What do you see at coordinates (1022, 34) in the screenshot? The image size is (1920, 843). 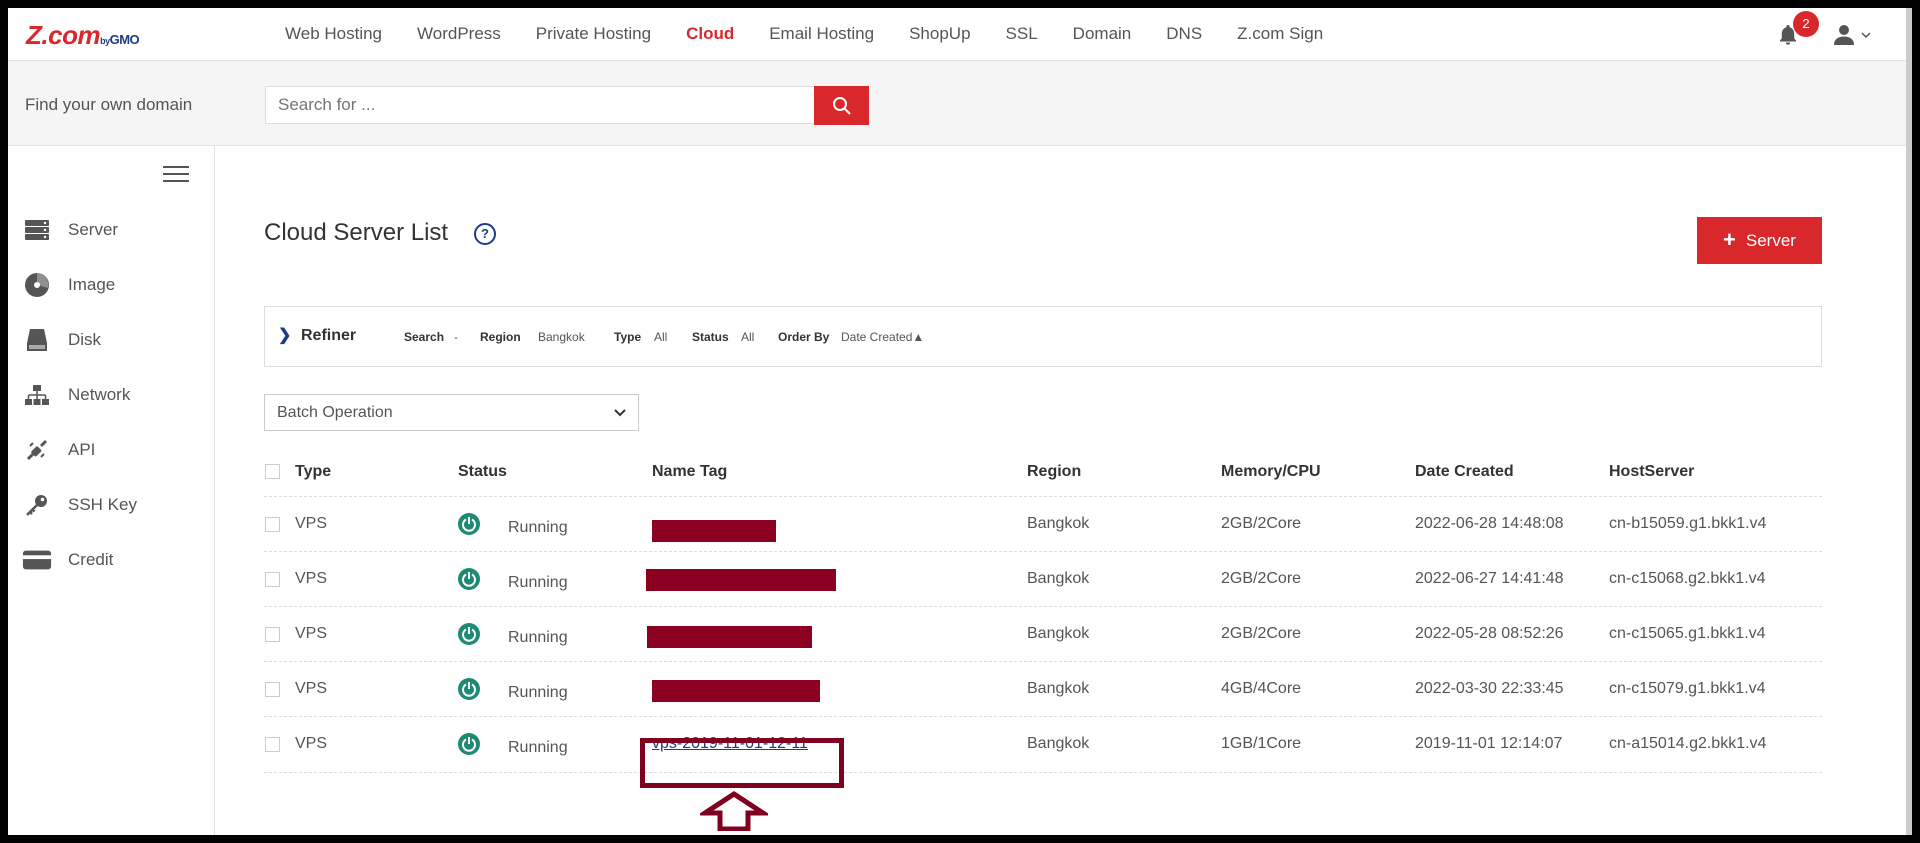 I see `nav-ssl: SSL` at bounding box center [1022, 34].